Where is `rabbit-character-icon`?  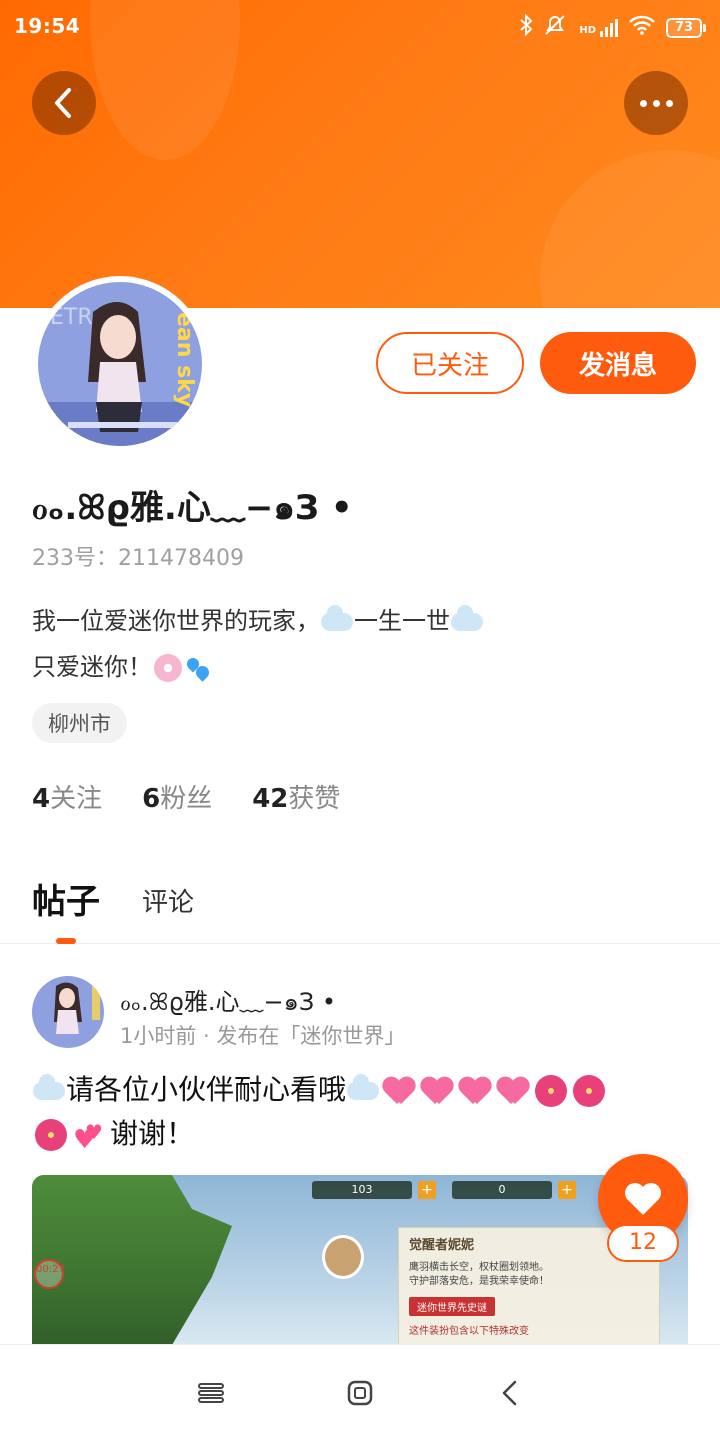
rabbit-character-icon is located at coordinates (343, 1257).